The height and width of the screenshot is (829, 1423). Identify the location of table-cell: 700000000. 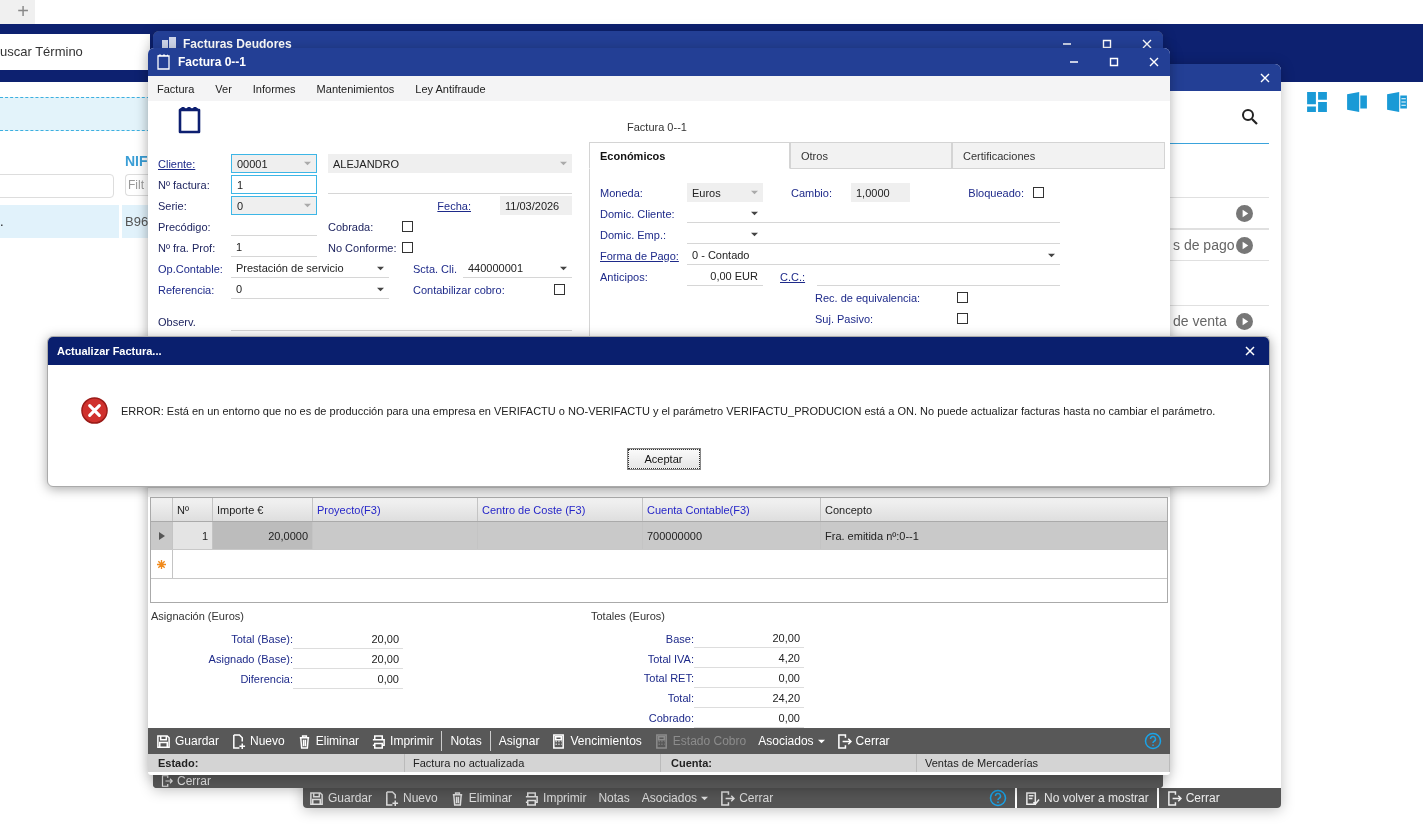
(732, 535).